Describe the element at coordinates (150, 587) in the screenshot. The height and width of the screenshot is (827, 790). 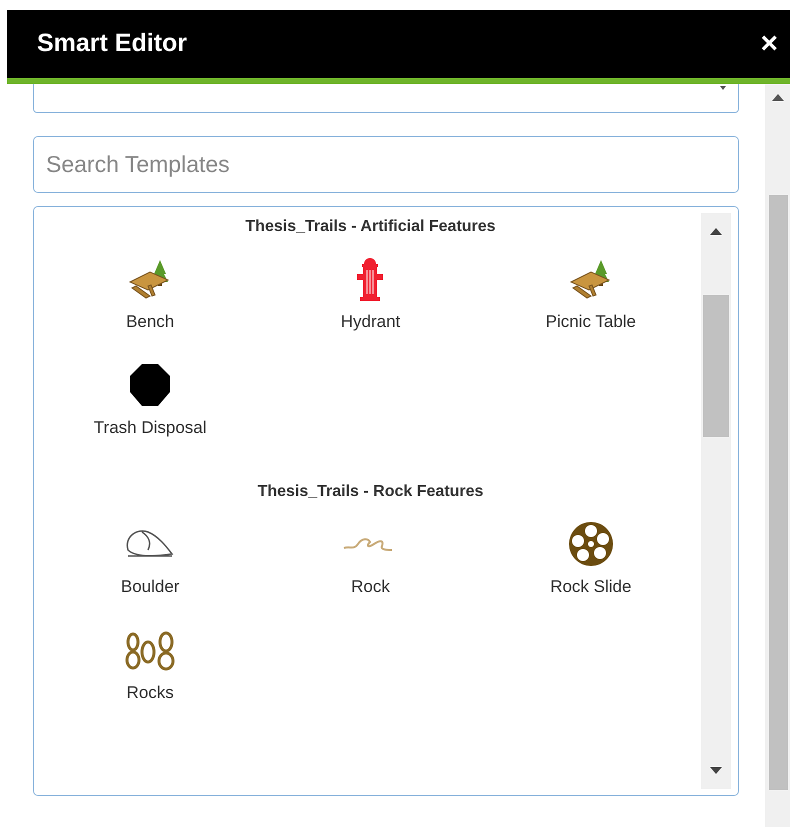
I see `template-label: Boulder` at that location.